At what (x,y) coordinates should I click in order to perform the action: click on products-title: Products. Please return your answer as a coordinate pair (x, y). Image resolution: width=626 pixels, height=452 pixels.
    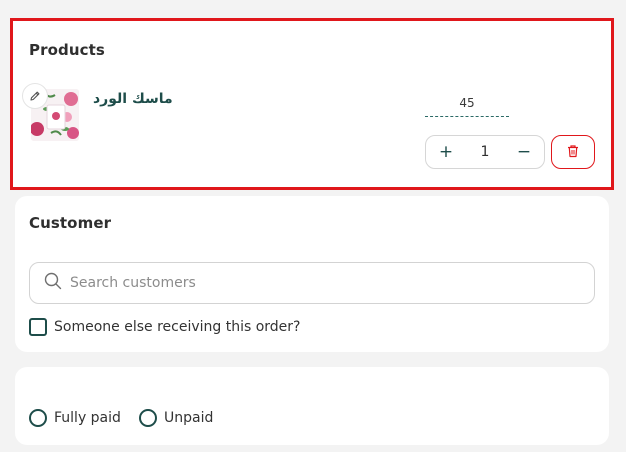
    Looking at the image, I should click on (67, 50).